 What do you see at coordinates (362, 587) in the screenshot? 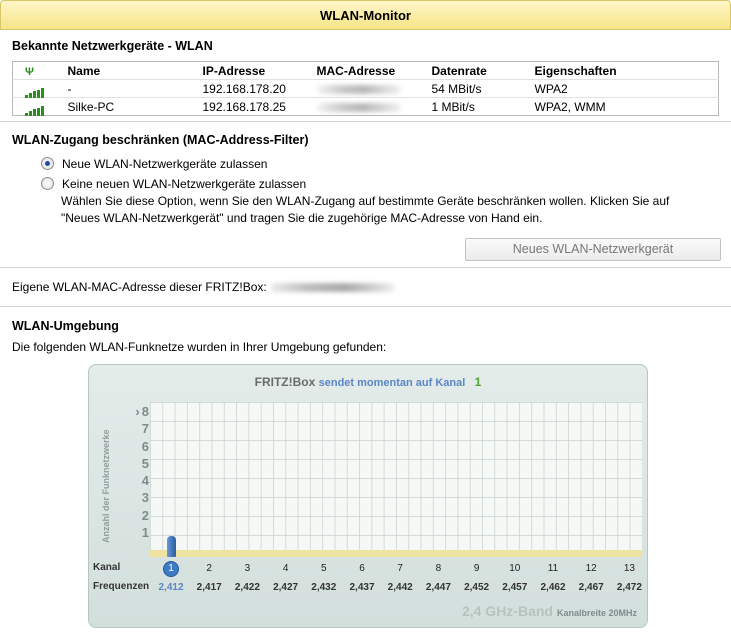
I see `frequency-label: 2,437` at bounding box center [362, 587].